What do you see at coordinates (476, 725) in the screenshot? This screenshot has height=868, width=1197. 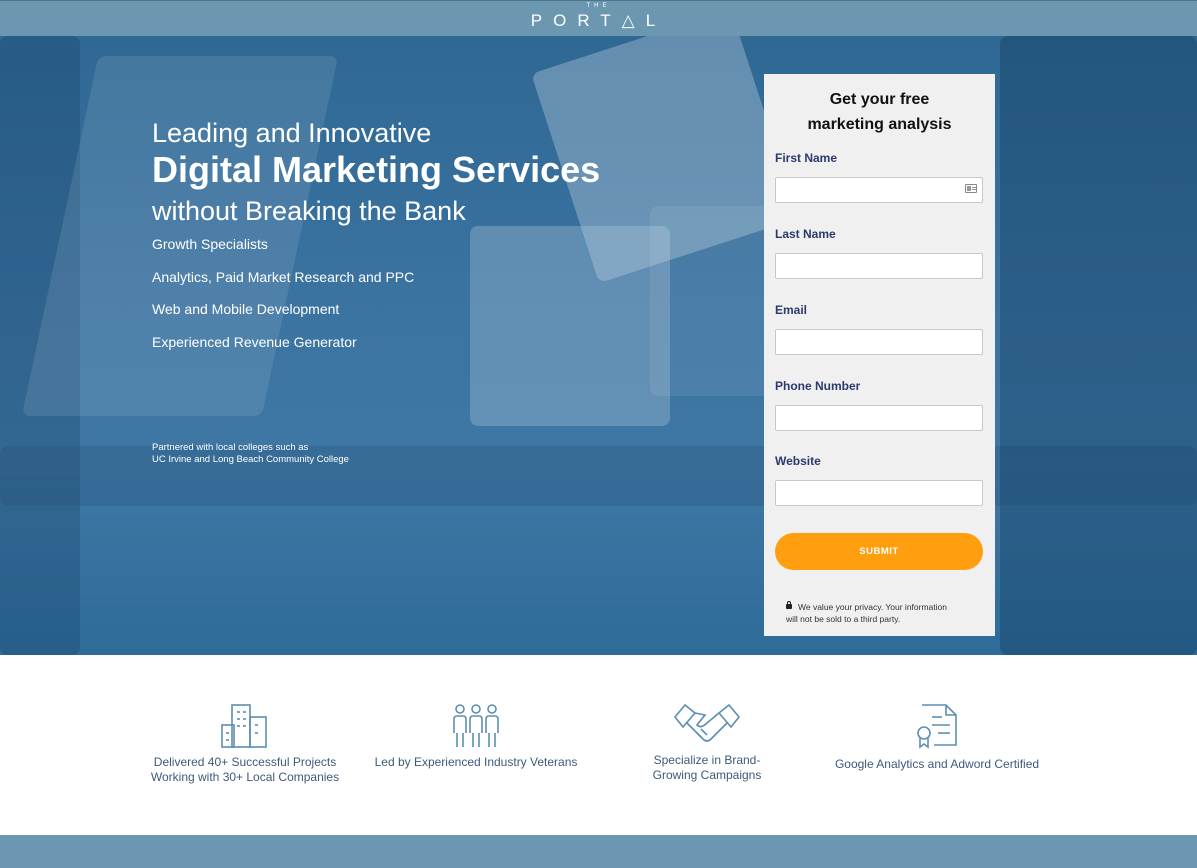 I see `team-icon` at bounding box center [476, 725].